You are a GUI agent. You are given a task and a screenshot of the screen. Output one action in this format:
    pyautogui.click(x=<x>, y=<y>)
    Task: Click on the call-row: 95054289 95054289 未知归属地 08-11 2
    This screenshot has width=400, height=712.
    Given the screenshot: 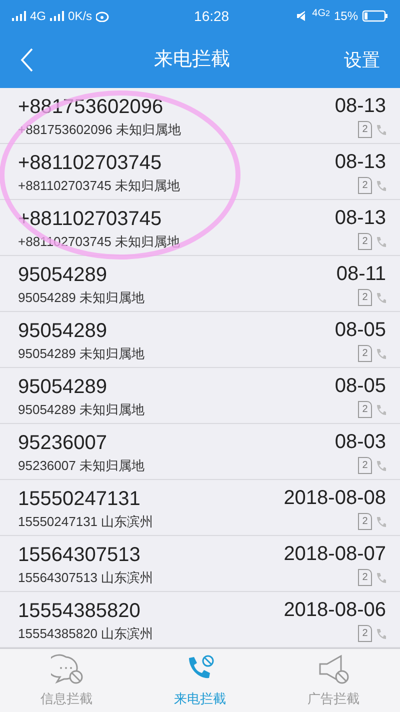 What is the action you would take?
    pyautogui.click(x=200, y=284)
    